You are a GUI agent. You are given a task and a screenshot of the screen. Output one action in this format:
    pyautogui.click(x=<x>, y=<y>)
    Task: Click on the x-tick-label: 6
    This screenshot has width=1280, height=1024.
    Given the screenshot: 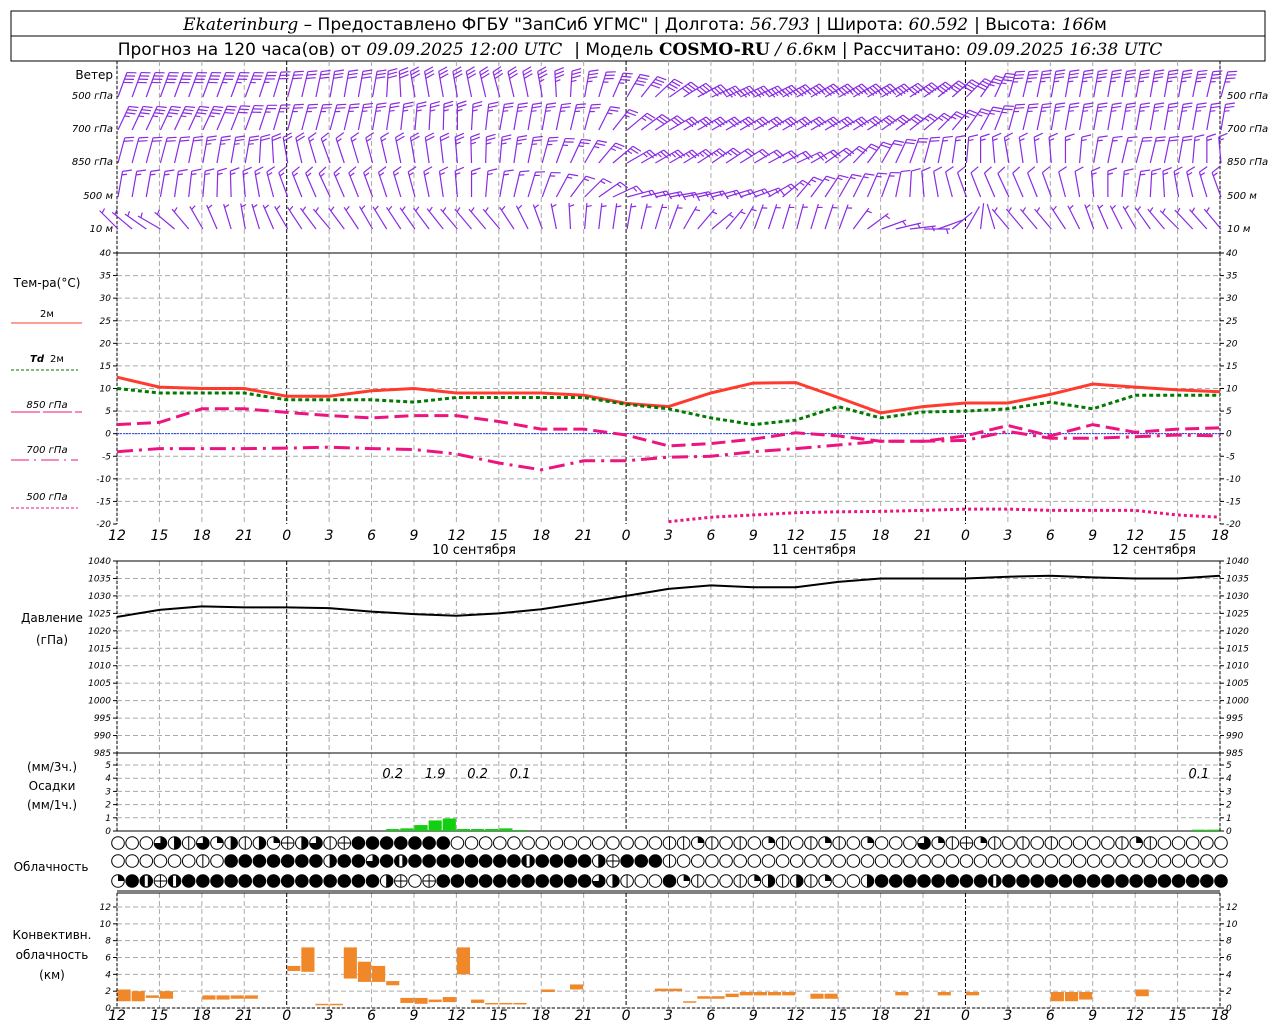 What is the action you would take?
    pyautogui.click(x=371, y=1016)
    